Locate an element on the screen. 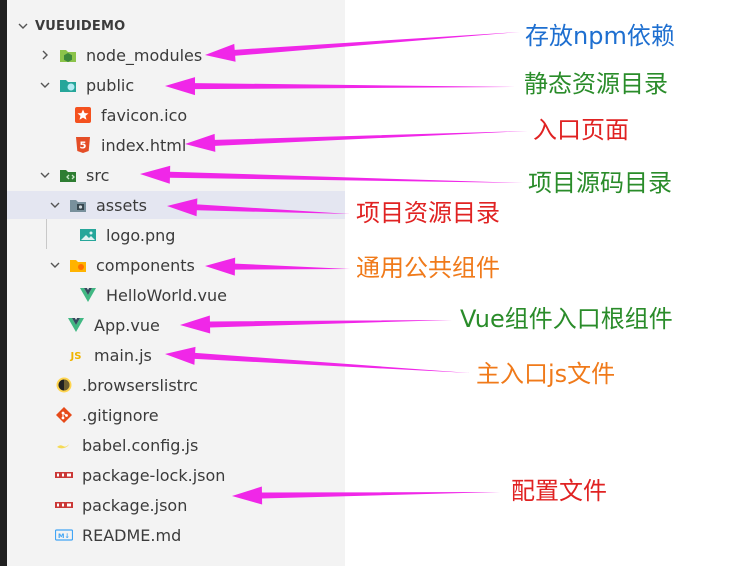 The image size is (747, 566). svg-text: JS is located at coordinates (76, 356).